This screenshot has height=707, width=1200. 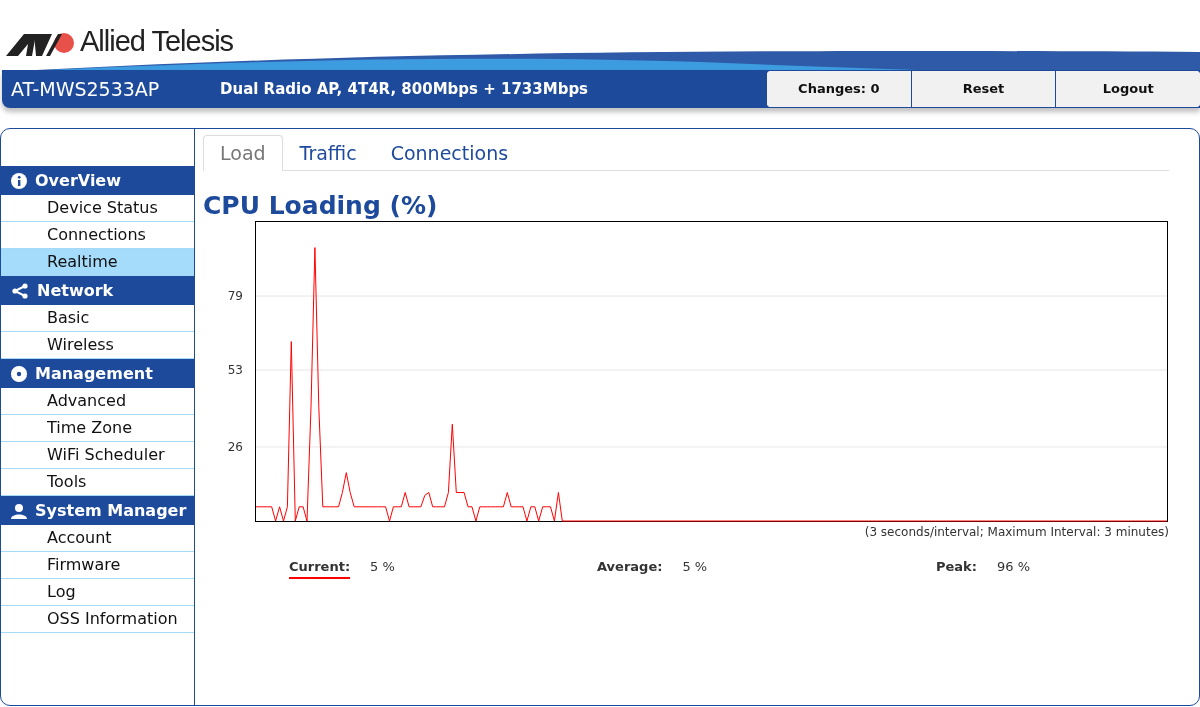 What do you see at coordinates (157, 41) in the screenshot?
I see `brand-name: Allied Telesis` at bounding box center [157, 41].